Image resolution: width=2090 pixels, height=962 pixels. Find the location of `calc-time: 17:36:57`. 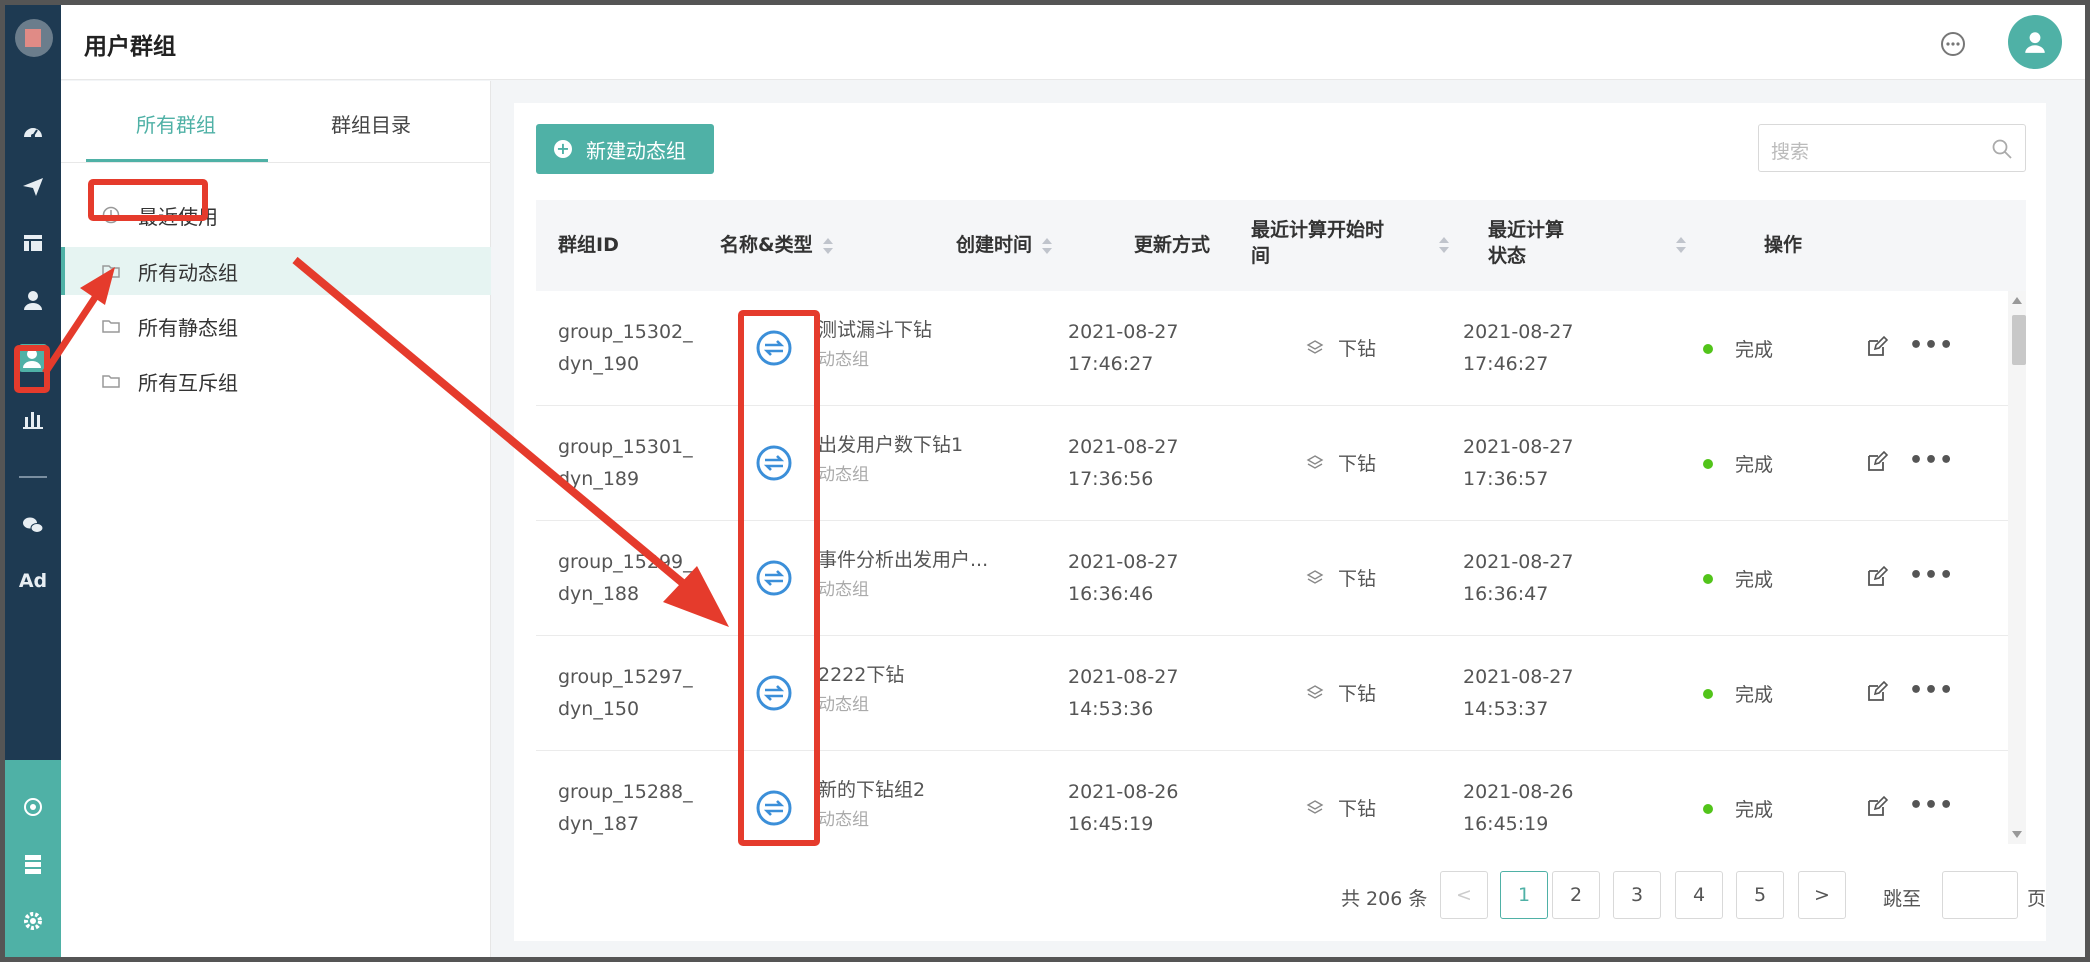

calc-time: 17:36:57 is located at coordinates (1506, 479).